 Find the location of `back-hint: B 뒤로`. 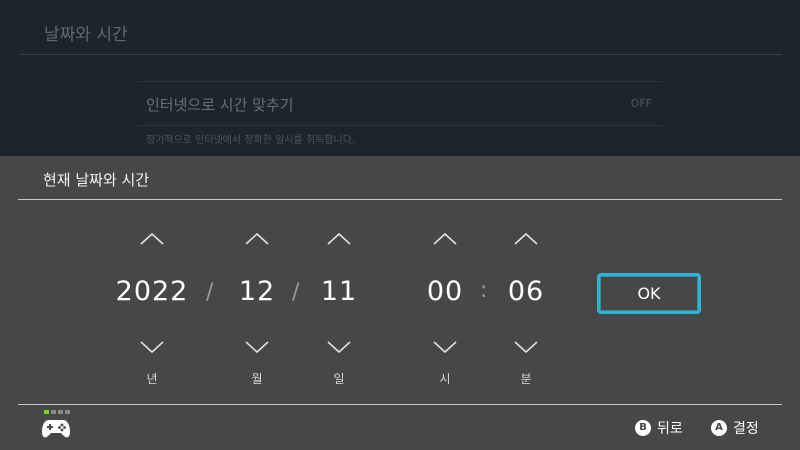

back-hint: B 뒤로 is located at coordinates (659, 428).